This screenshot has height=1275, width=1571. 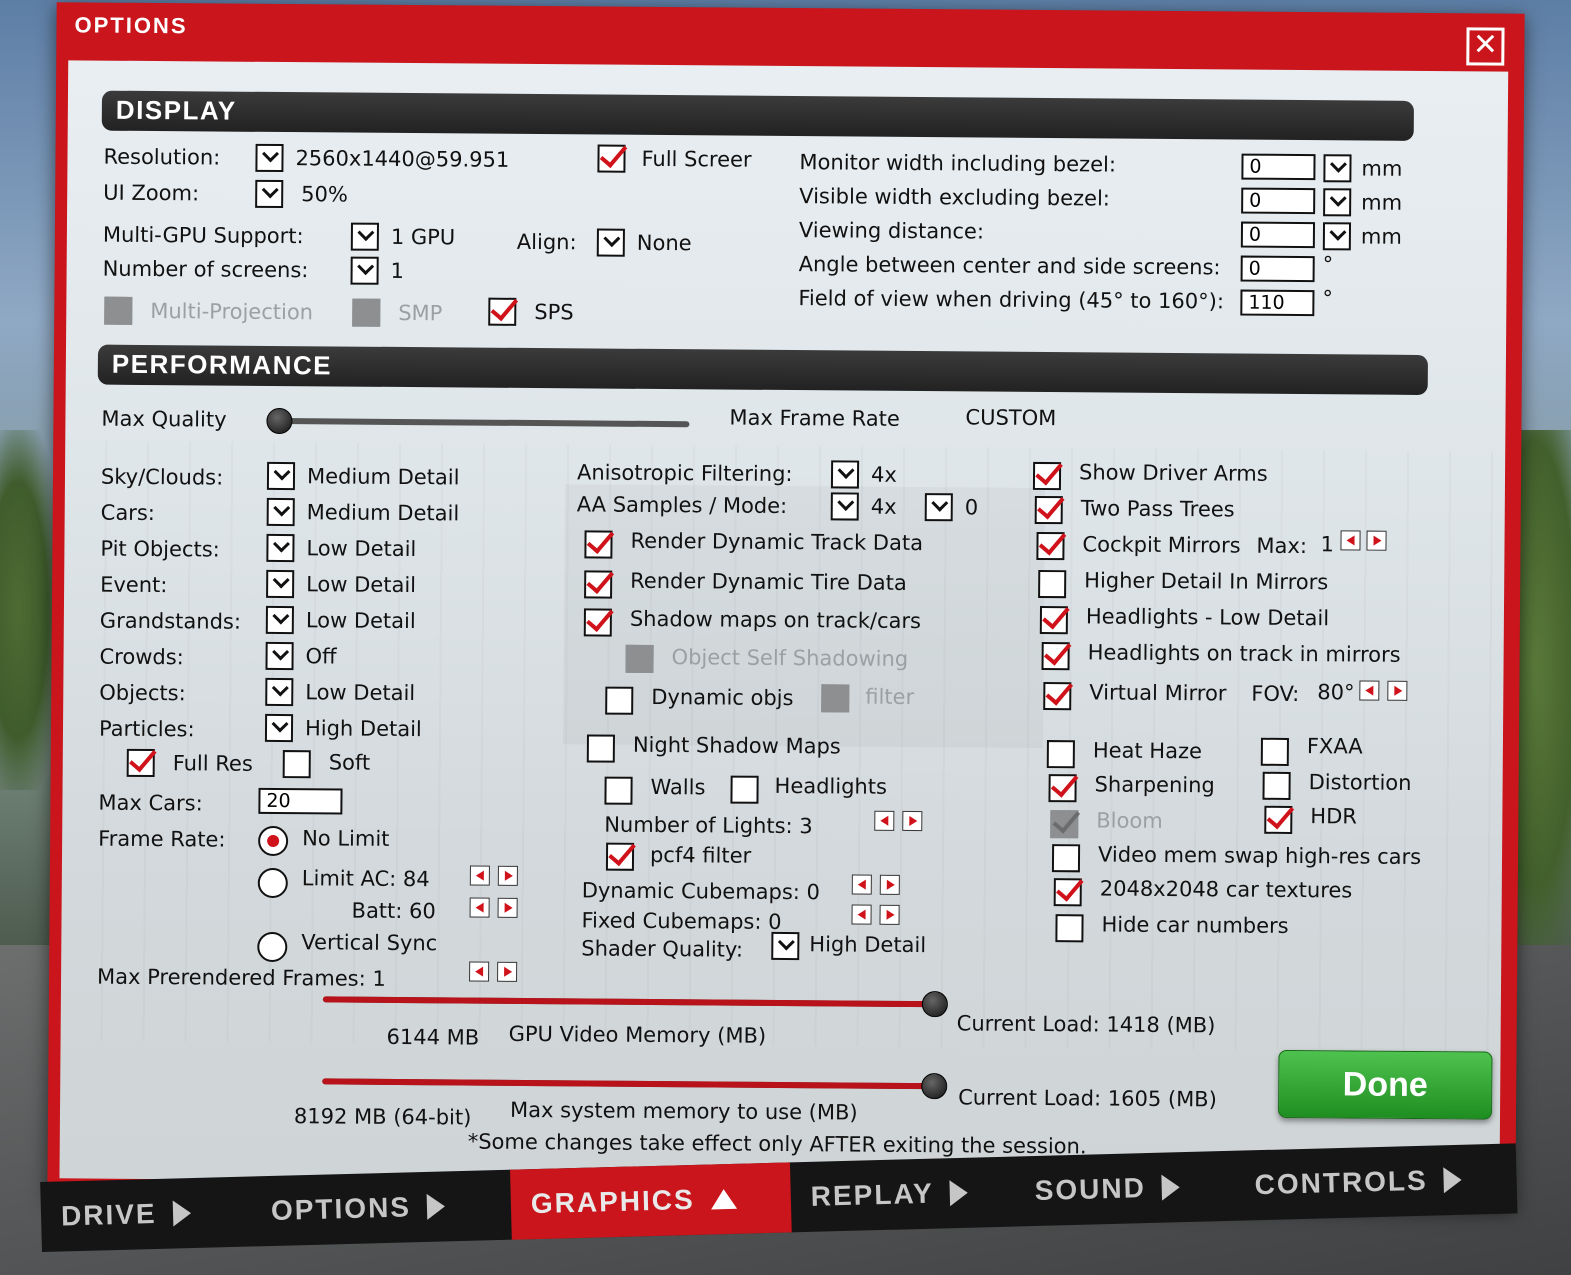 I want to click on bloom-checkbox, so click(x=1064, y=824).